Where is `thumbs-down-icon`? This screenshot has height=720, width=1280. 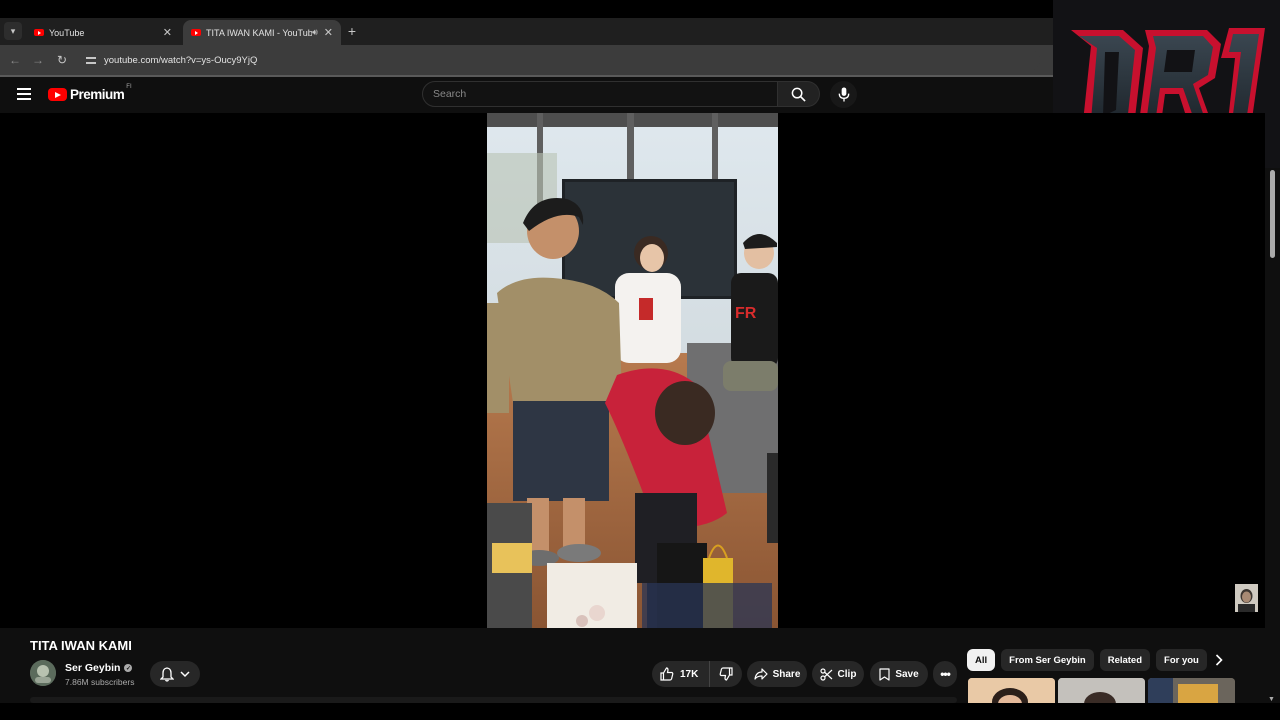
thumbs-down-icon is located at coordinates (726, 674).